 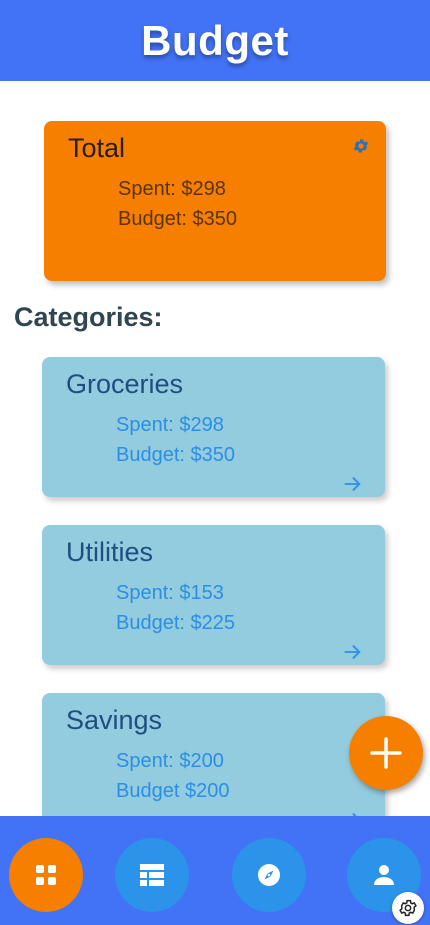 I want to click on page-title: Budget, so click(x=215, y=40).